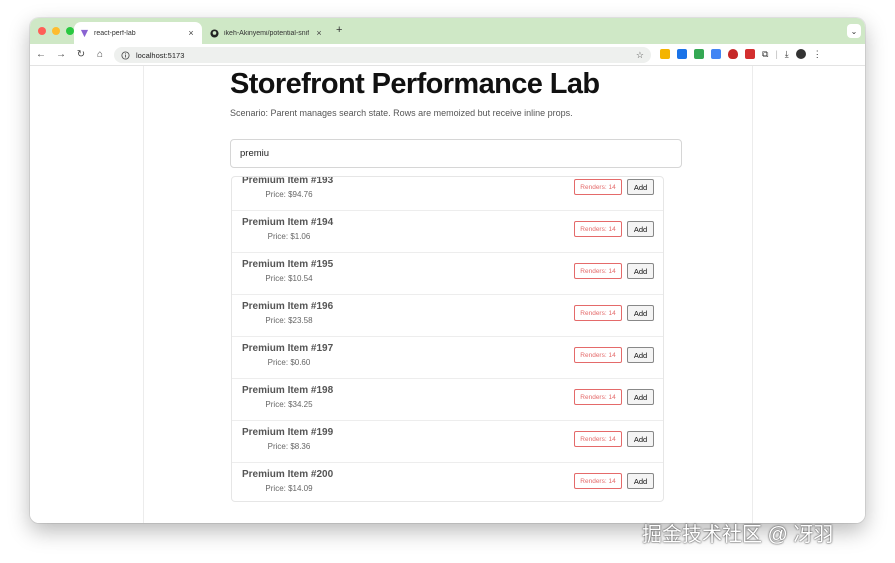 This screenshot has height=563, width=895. I want to click on reload-icon: ↻, so click(81, 55).